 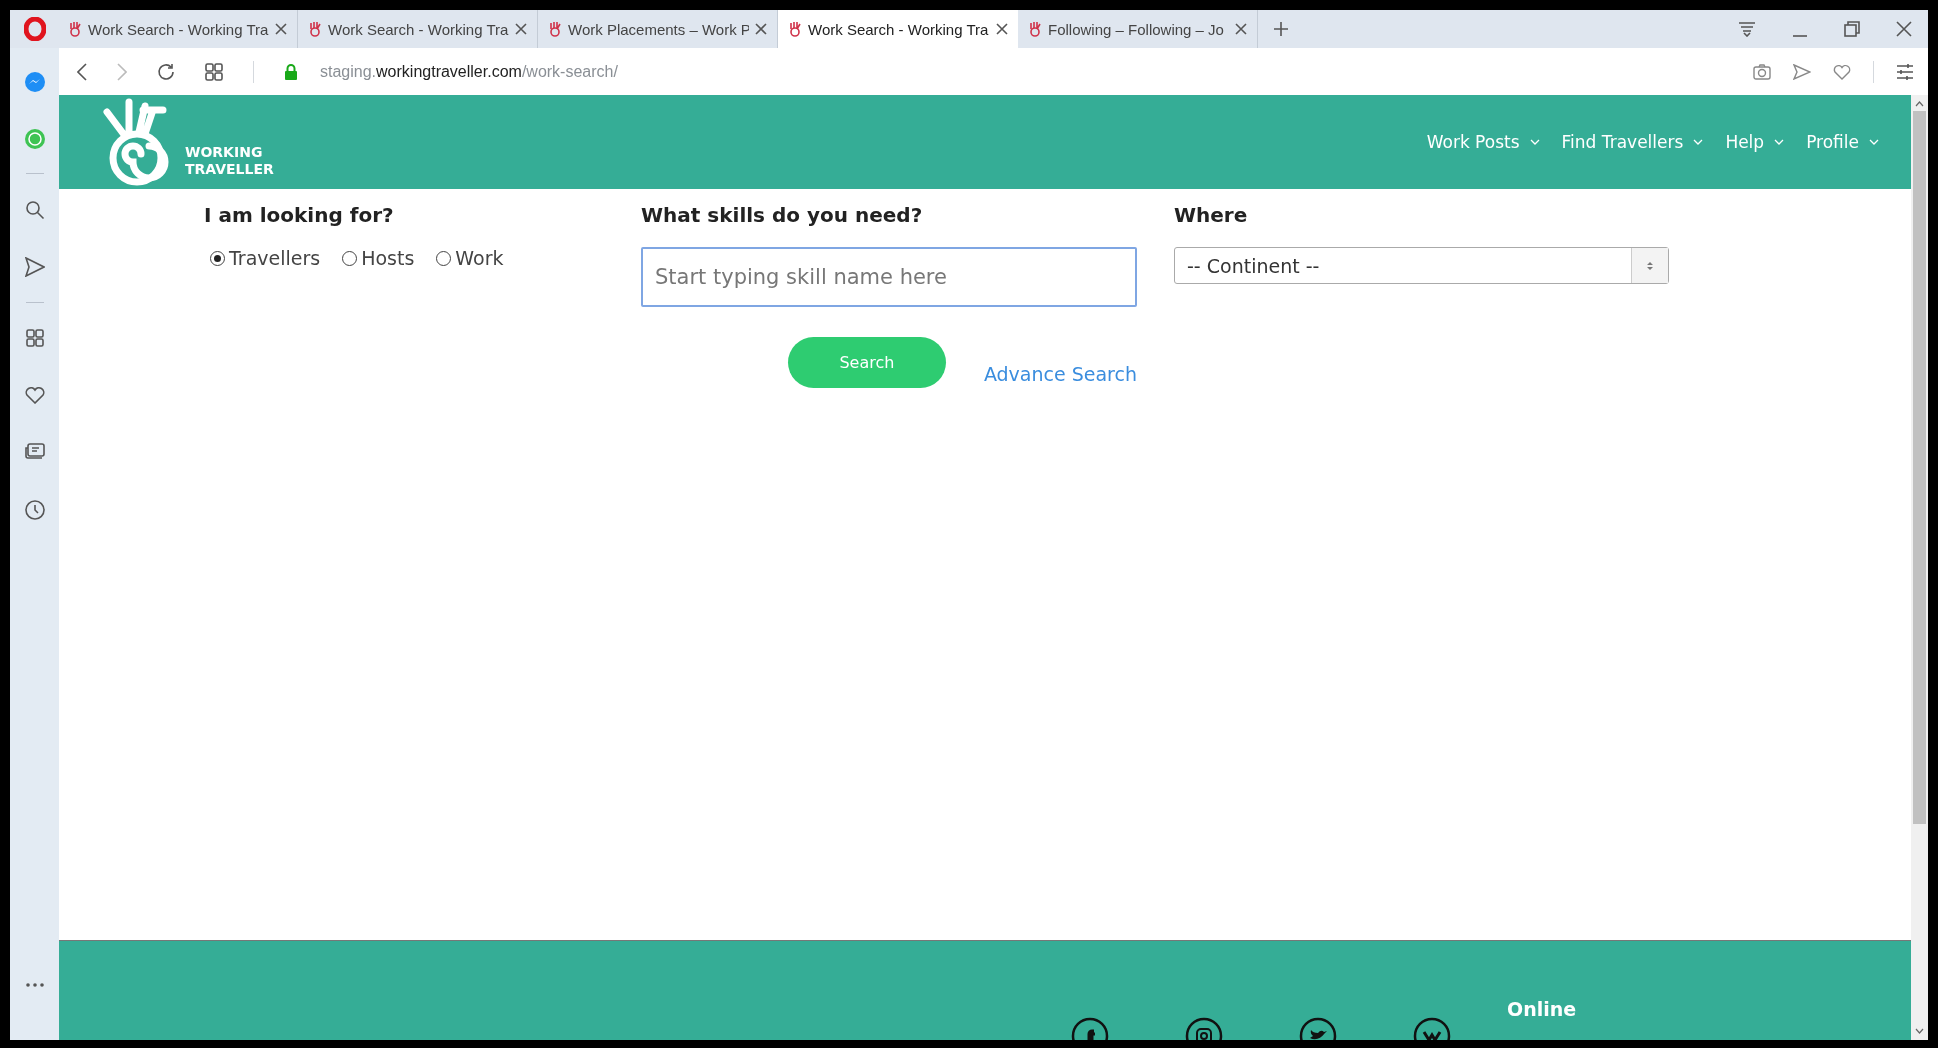 What do you see at coordinates (1852, 29) in the screenshot?
I see `restore-icon` at bounding box center [1852, 29].